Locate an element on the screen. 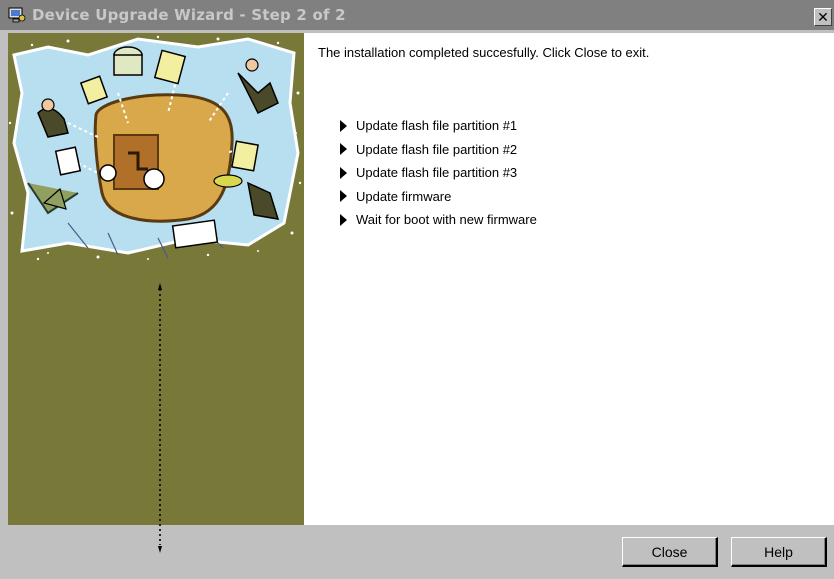 This screenshot has height=579, width=834. step-label: Update flash file partition #2 is located at coordinates (437, 149).